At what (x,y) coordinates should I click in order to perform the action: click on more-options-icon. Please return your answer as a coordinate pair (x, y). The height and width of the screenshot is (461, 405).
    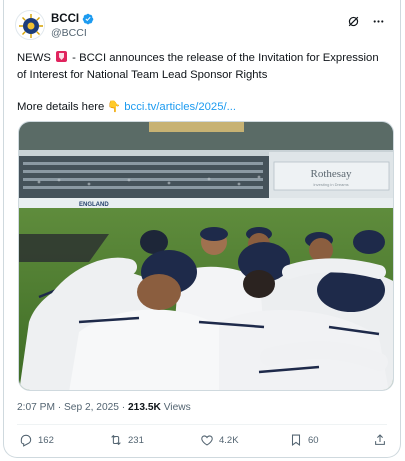
    Looking at the image, I should click on (378, 21).